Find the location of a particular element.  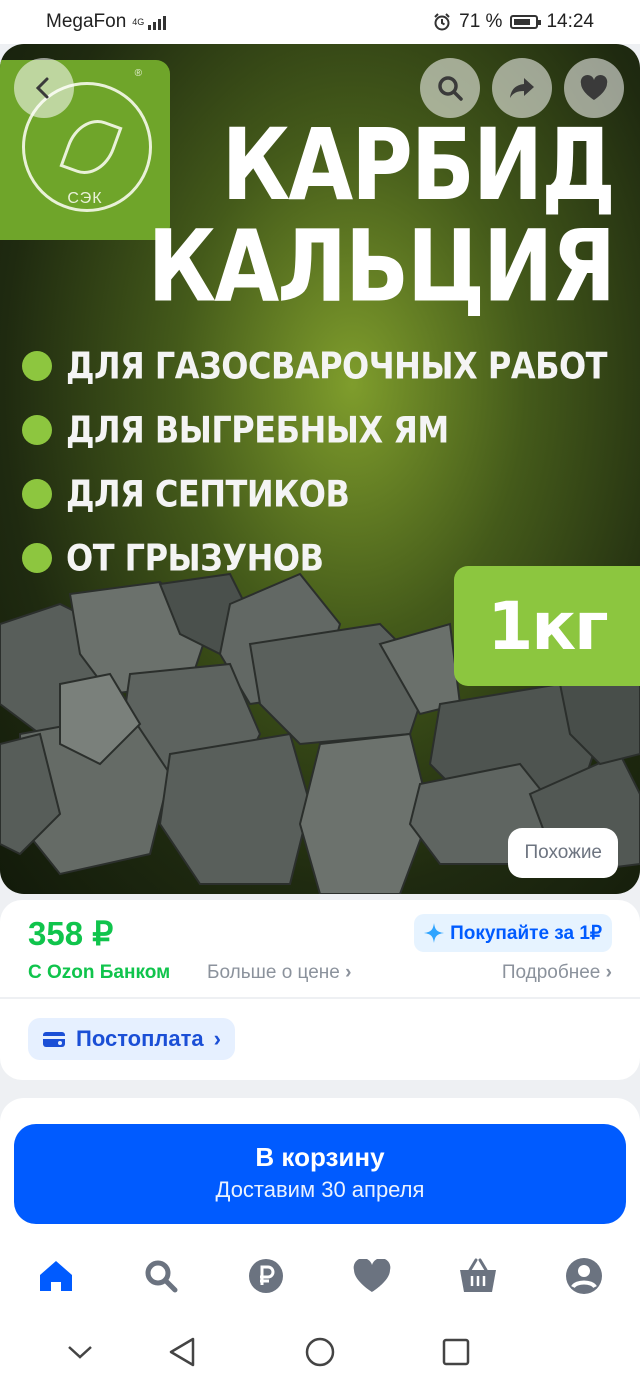

tab-cart is located at coordinates (478, 1276).